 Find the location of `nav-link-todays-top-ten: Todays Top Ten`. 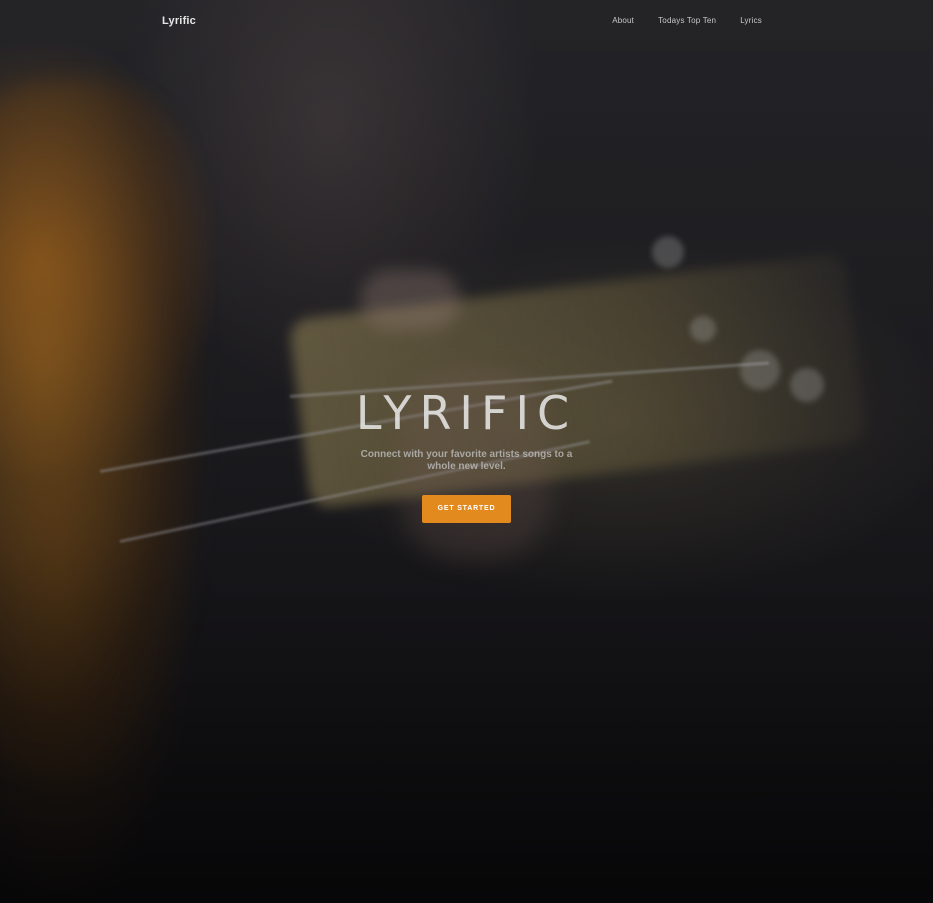

nav-link-todays-top-ten: Todays Top Ten is located at coordinates (687, 20).